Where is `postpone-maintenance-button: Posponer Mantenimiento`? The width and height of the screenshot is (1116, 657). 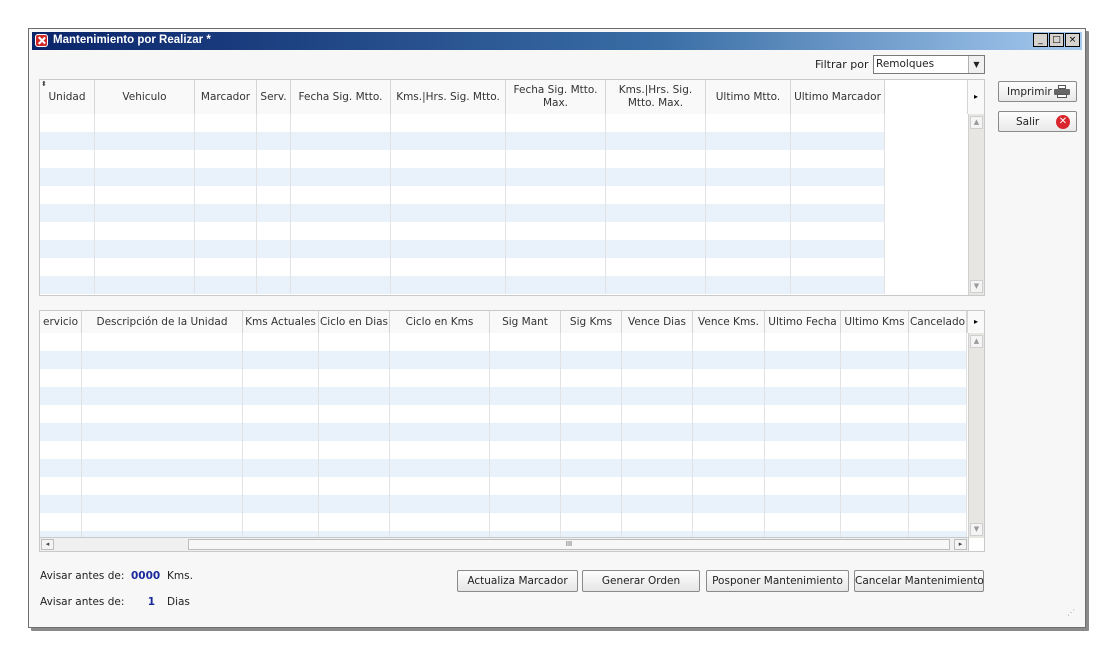 postpone-maintenance-button: Posponer Mantenimiento is located at coordinates (777, 581).